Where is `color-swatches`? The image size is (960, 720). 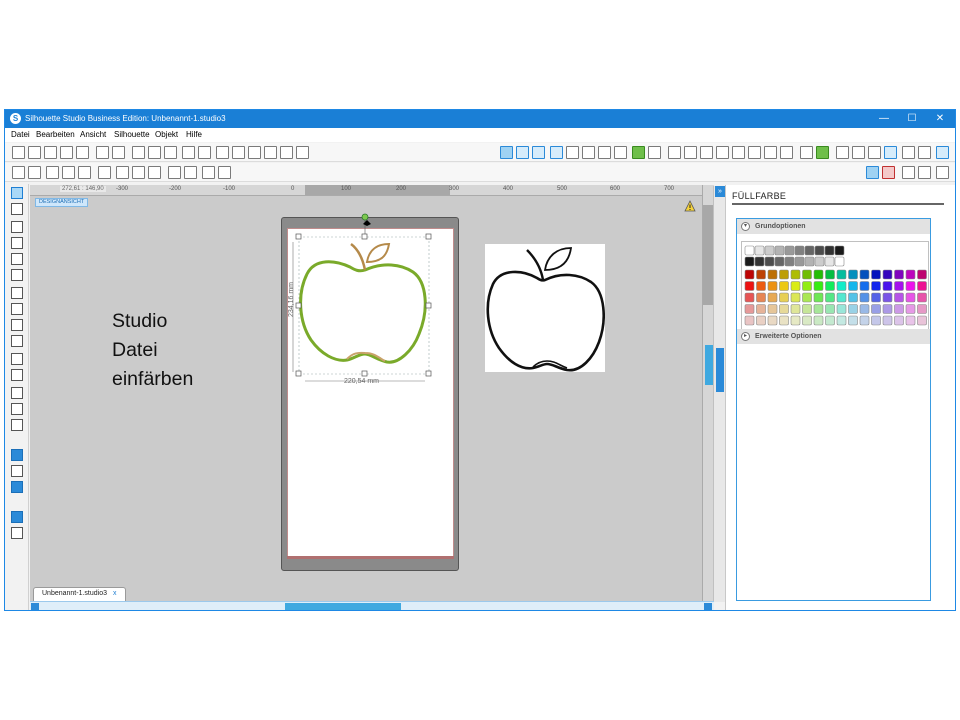 color-swatches is located at coordinates (836, 287).